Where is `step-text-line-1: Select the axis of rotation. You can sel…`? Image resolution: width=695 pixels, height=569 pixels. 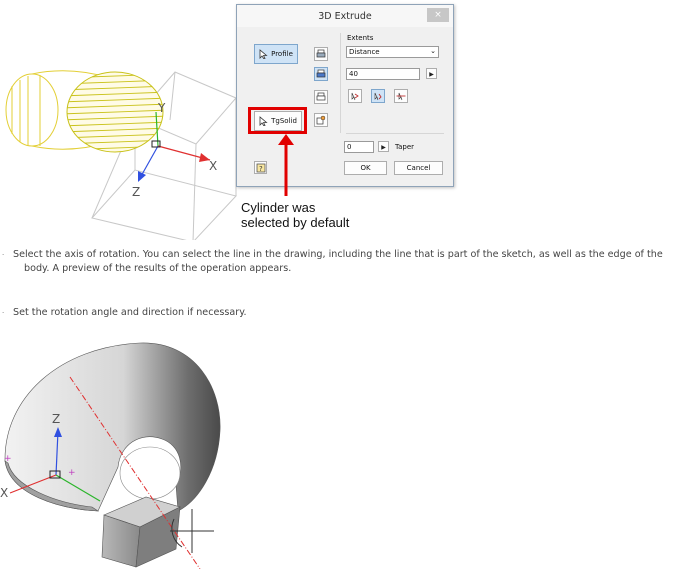 step-text-line-1: Select the axis of rotation. You can sel… is located at coordinates (338, 254).